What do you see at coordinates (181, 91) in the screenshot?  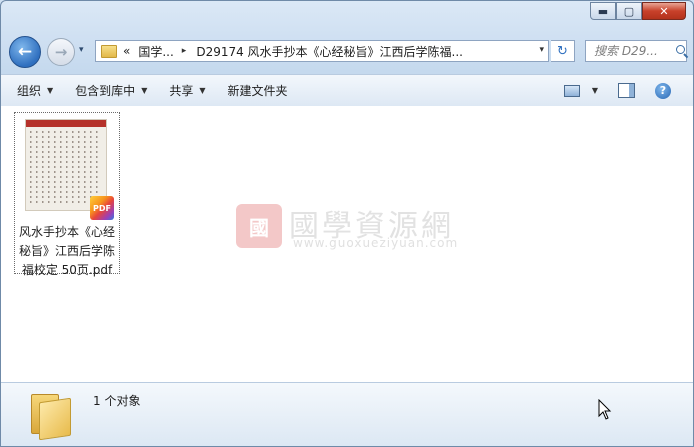 I see `share-label: 共享` at bounding box center [181, 91].